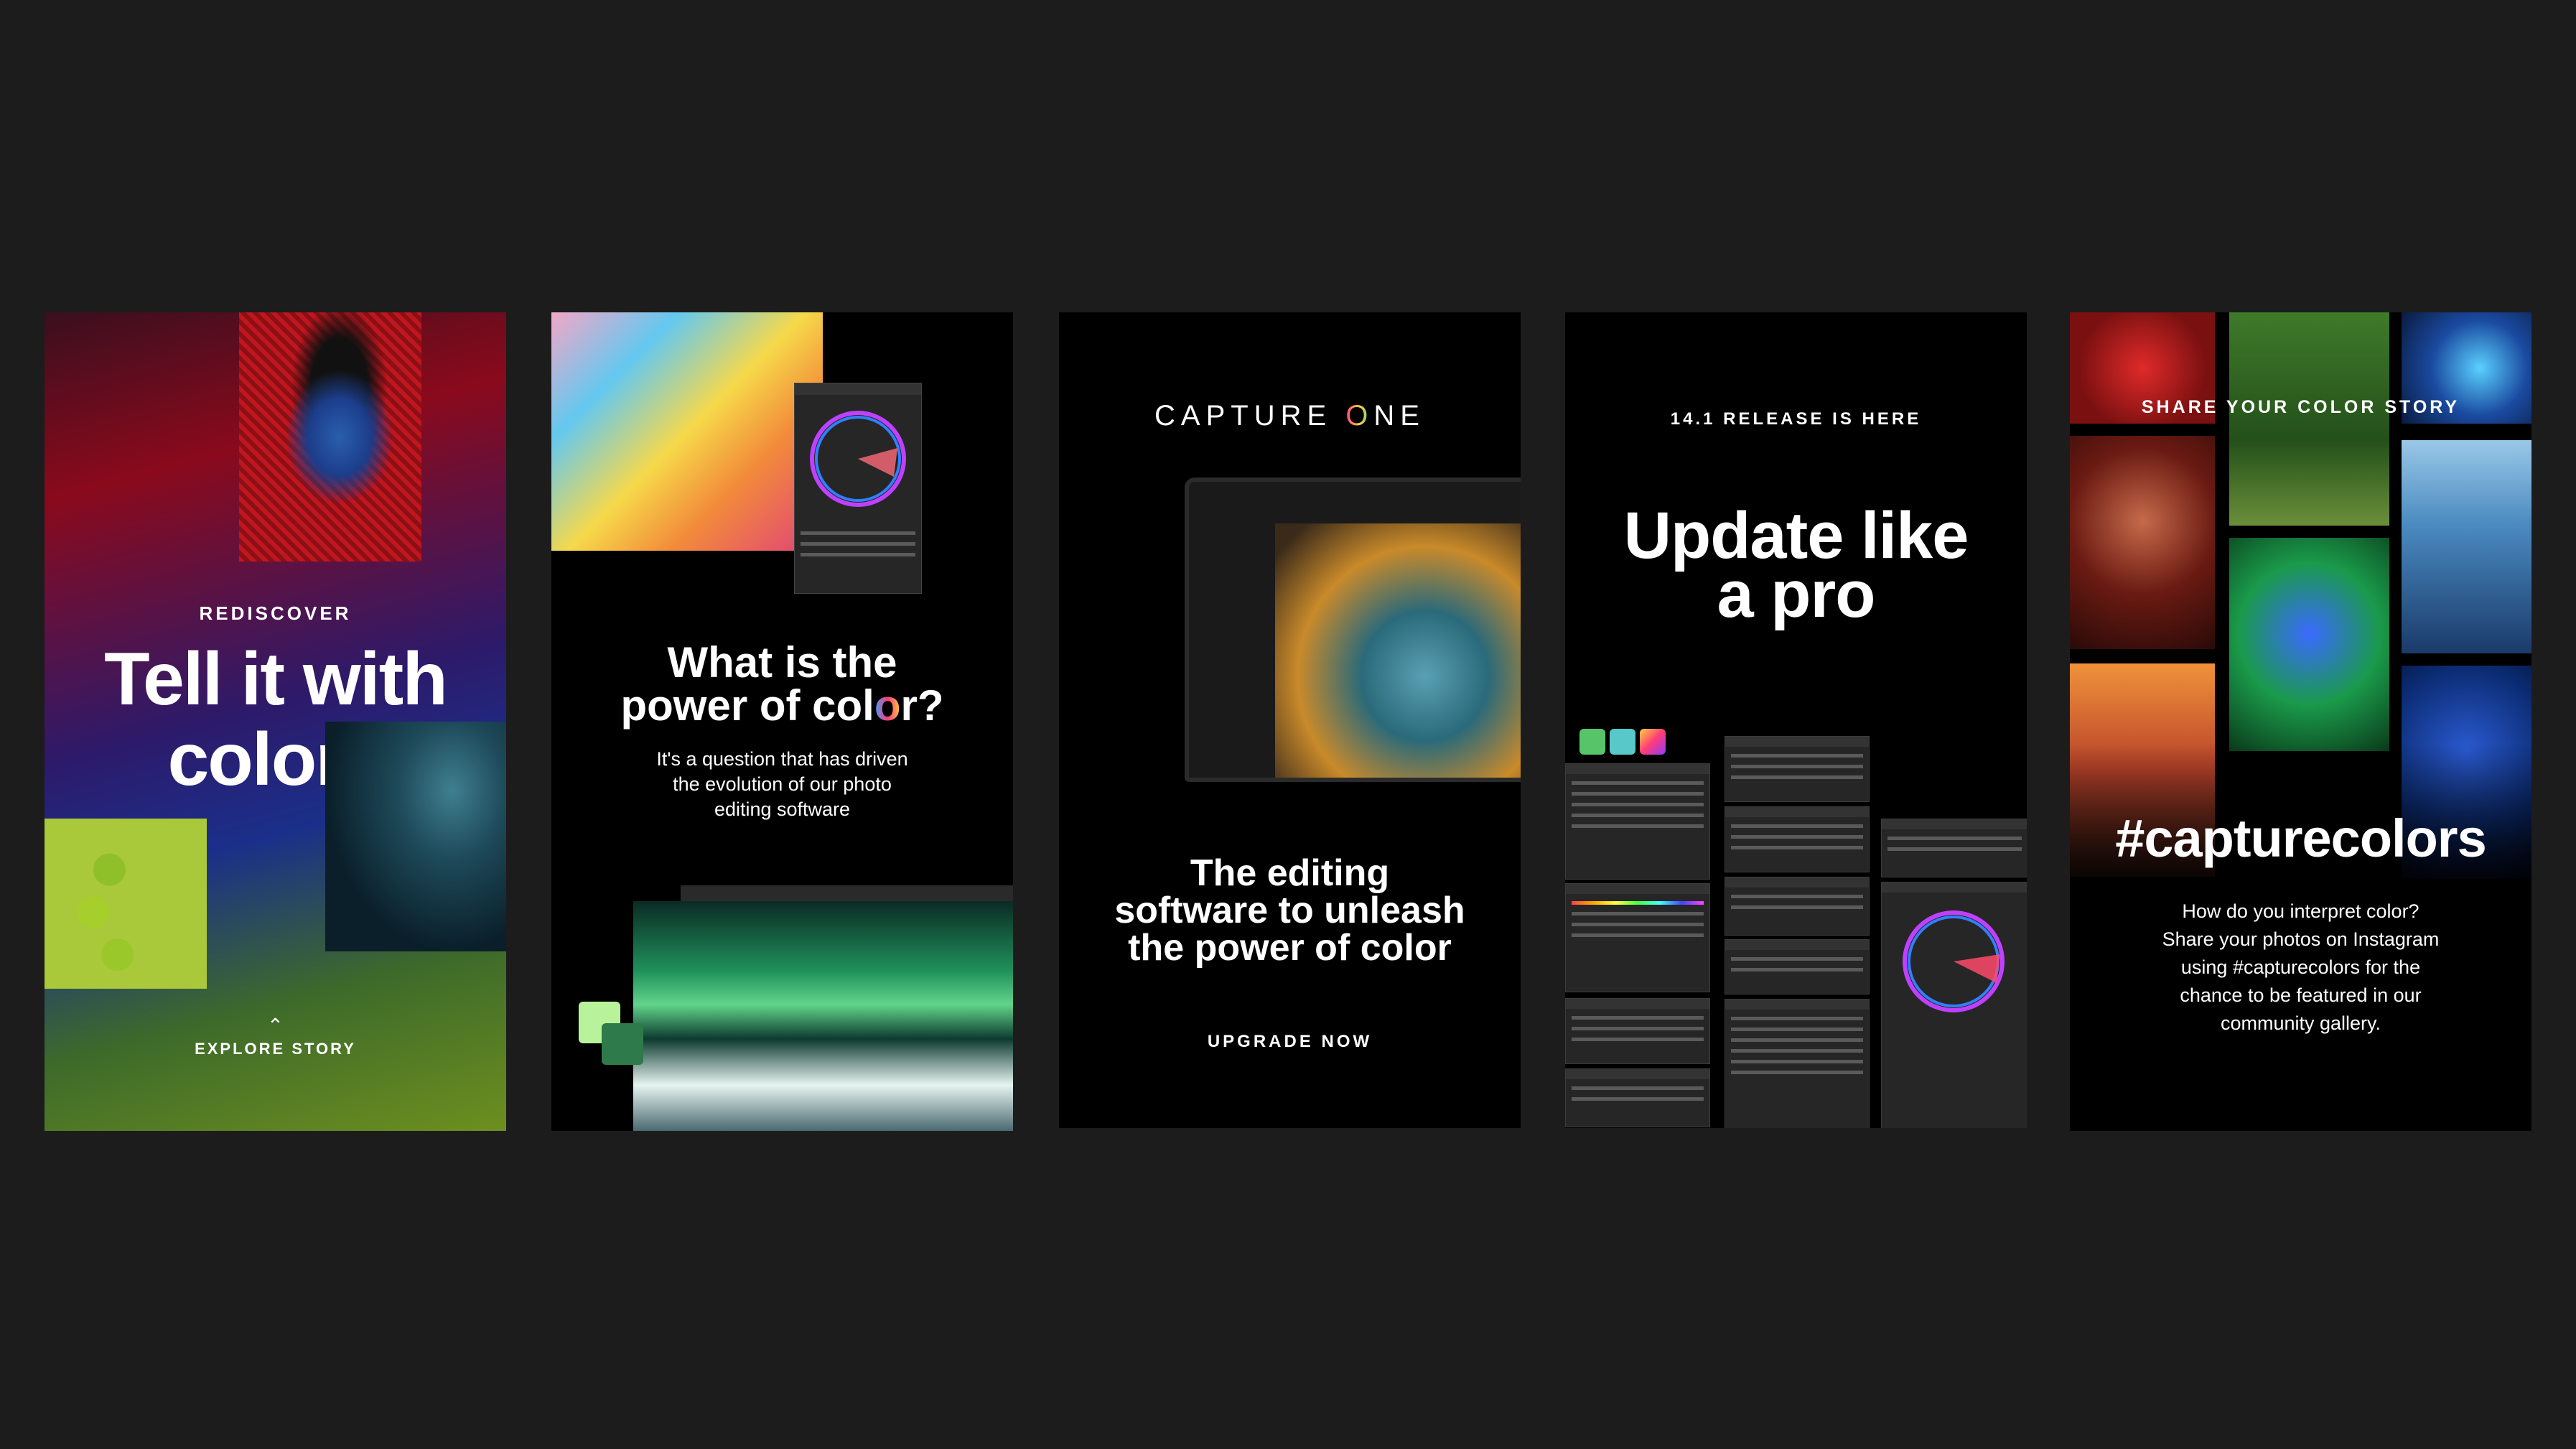 This screenshot has width=2576, height=1449. Describe the element at coordinates (687, 432) in the screenshot. I see `colorful-faces-photo` at that location.